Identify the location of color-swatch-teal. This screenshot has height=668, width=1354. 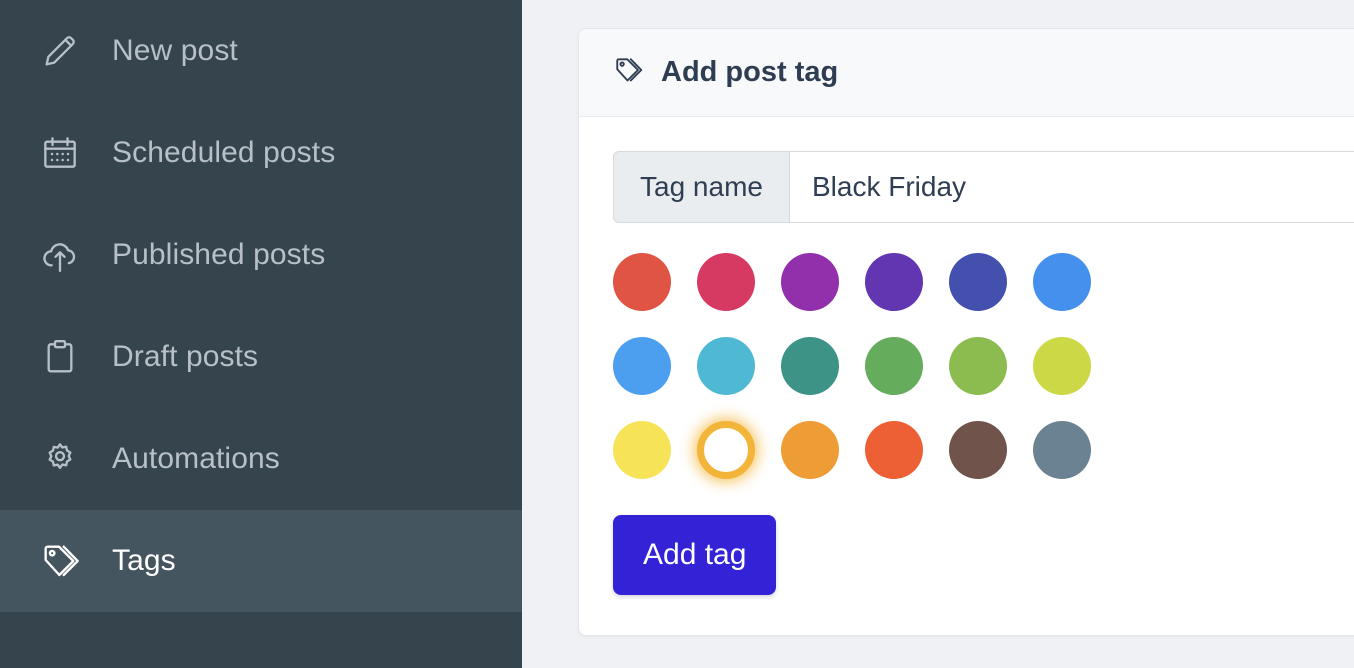
(810, 366).